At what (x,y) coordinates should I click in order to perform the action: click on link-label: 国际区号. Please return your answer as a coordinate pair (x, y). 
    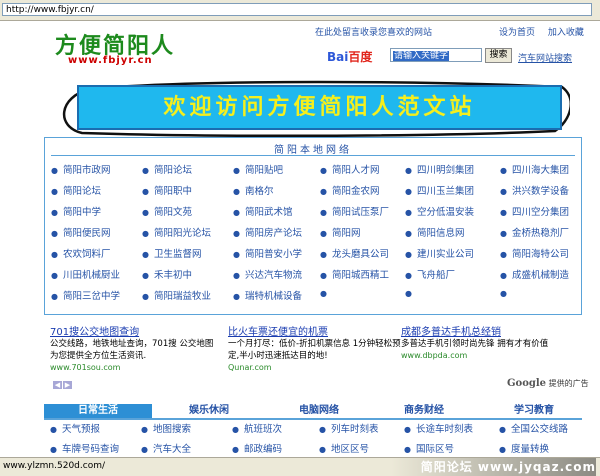
    Looking at the image, I should click on (435, 449).